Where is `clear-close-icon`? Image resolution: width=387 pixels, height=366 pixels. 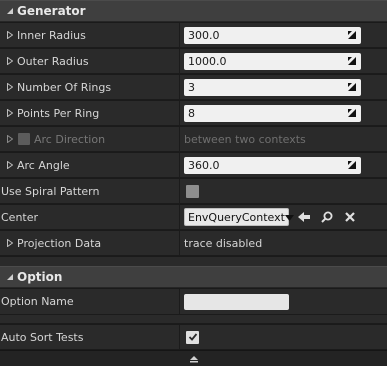 clear-close-icon is located at coordinates (350, 217).